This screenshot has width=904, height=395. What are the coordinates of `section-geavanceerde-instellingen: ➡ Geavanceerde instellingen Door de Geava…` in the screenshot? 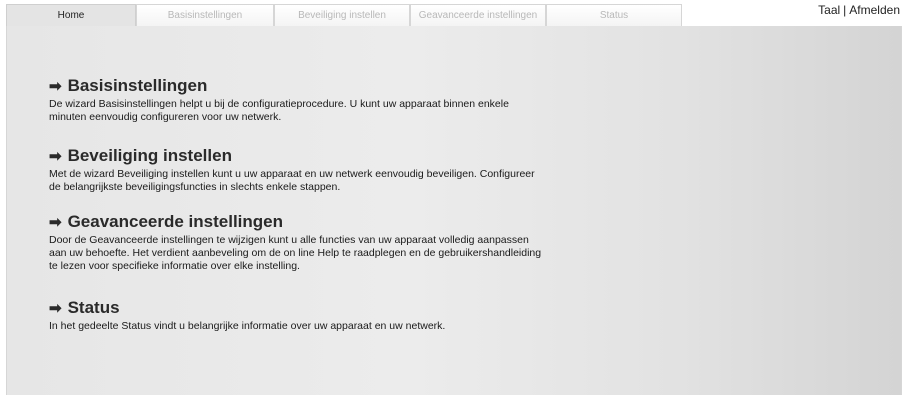 It's located at (299, 242).